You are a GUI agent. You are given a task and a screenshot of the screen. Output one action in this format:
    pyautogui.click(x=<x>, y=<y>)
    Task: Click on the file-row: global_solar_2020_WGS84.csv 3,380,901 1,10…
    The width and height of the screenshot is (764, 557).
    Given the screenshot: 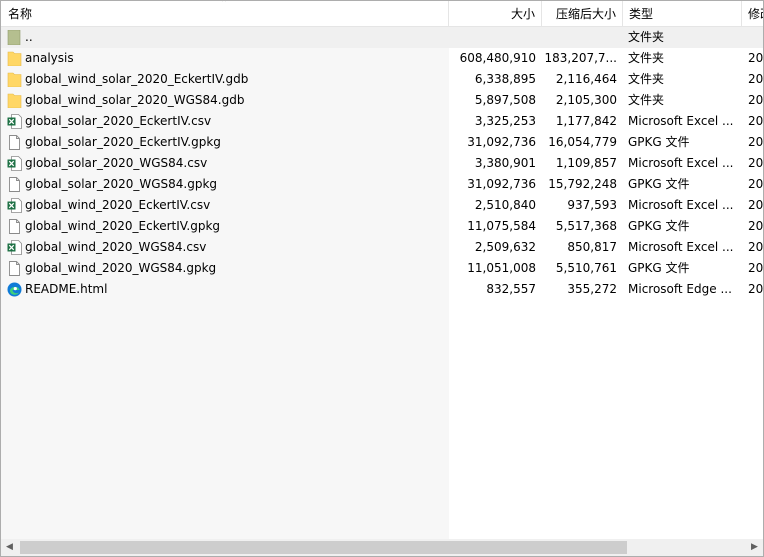 What is the action you would take?
    pyautogui.click(x=382, y=163)
    